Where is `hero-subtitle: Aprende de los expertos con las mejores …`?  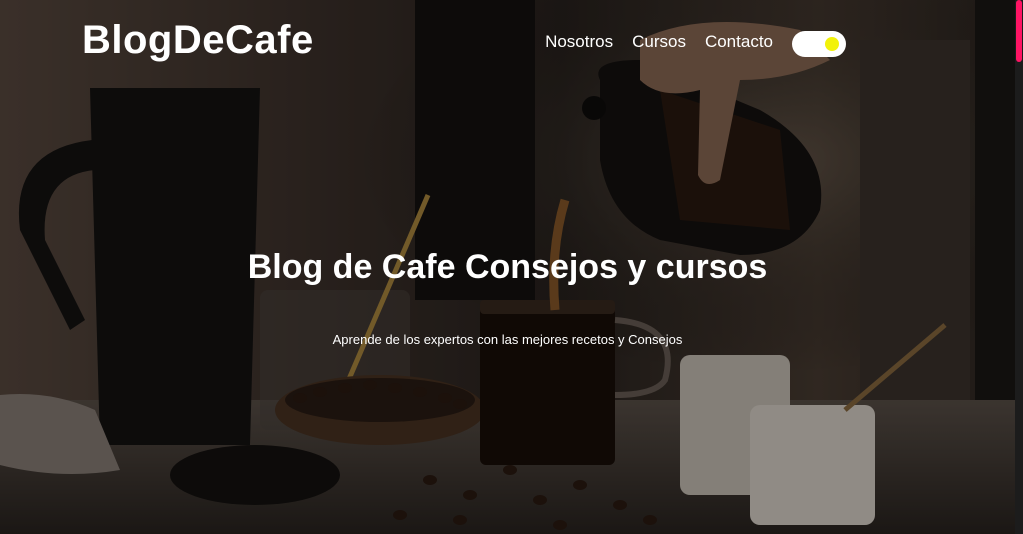 hero-subtitle: Aprende de los expertos con las mejores … is located at coordinates (507, 339).